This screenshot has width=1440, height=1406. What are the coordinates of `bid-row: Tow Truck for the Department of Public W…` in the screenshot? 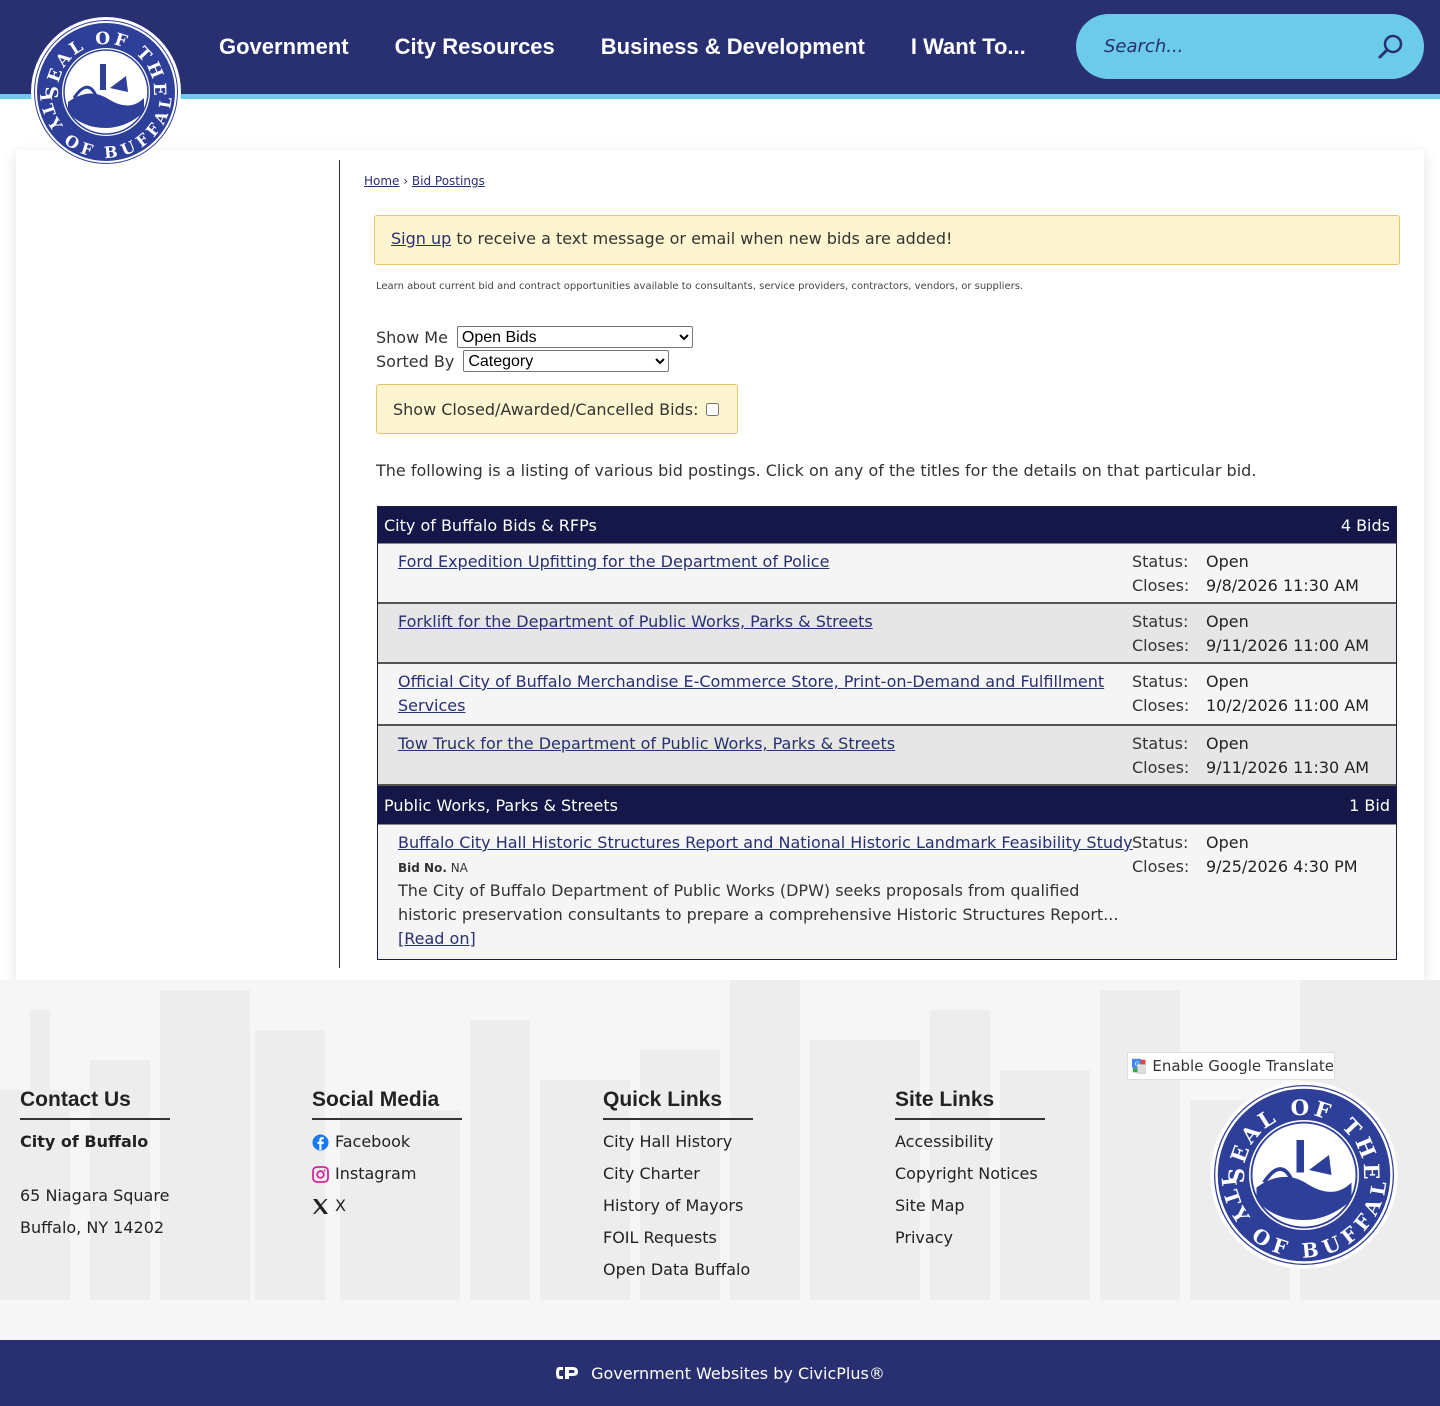 It's located at (887, 756).